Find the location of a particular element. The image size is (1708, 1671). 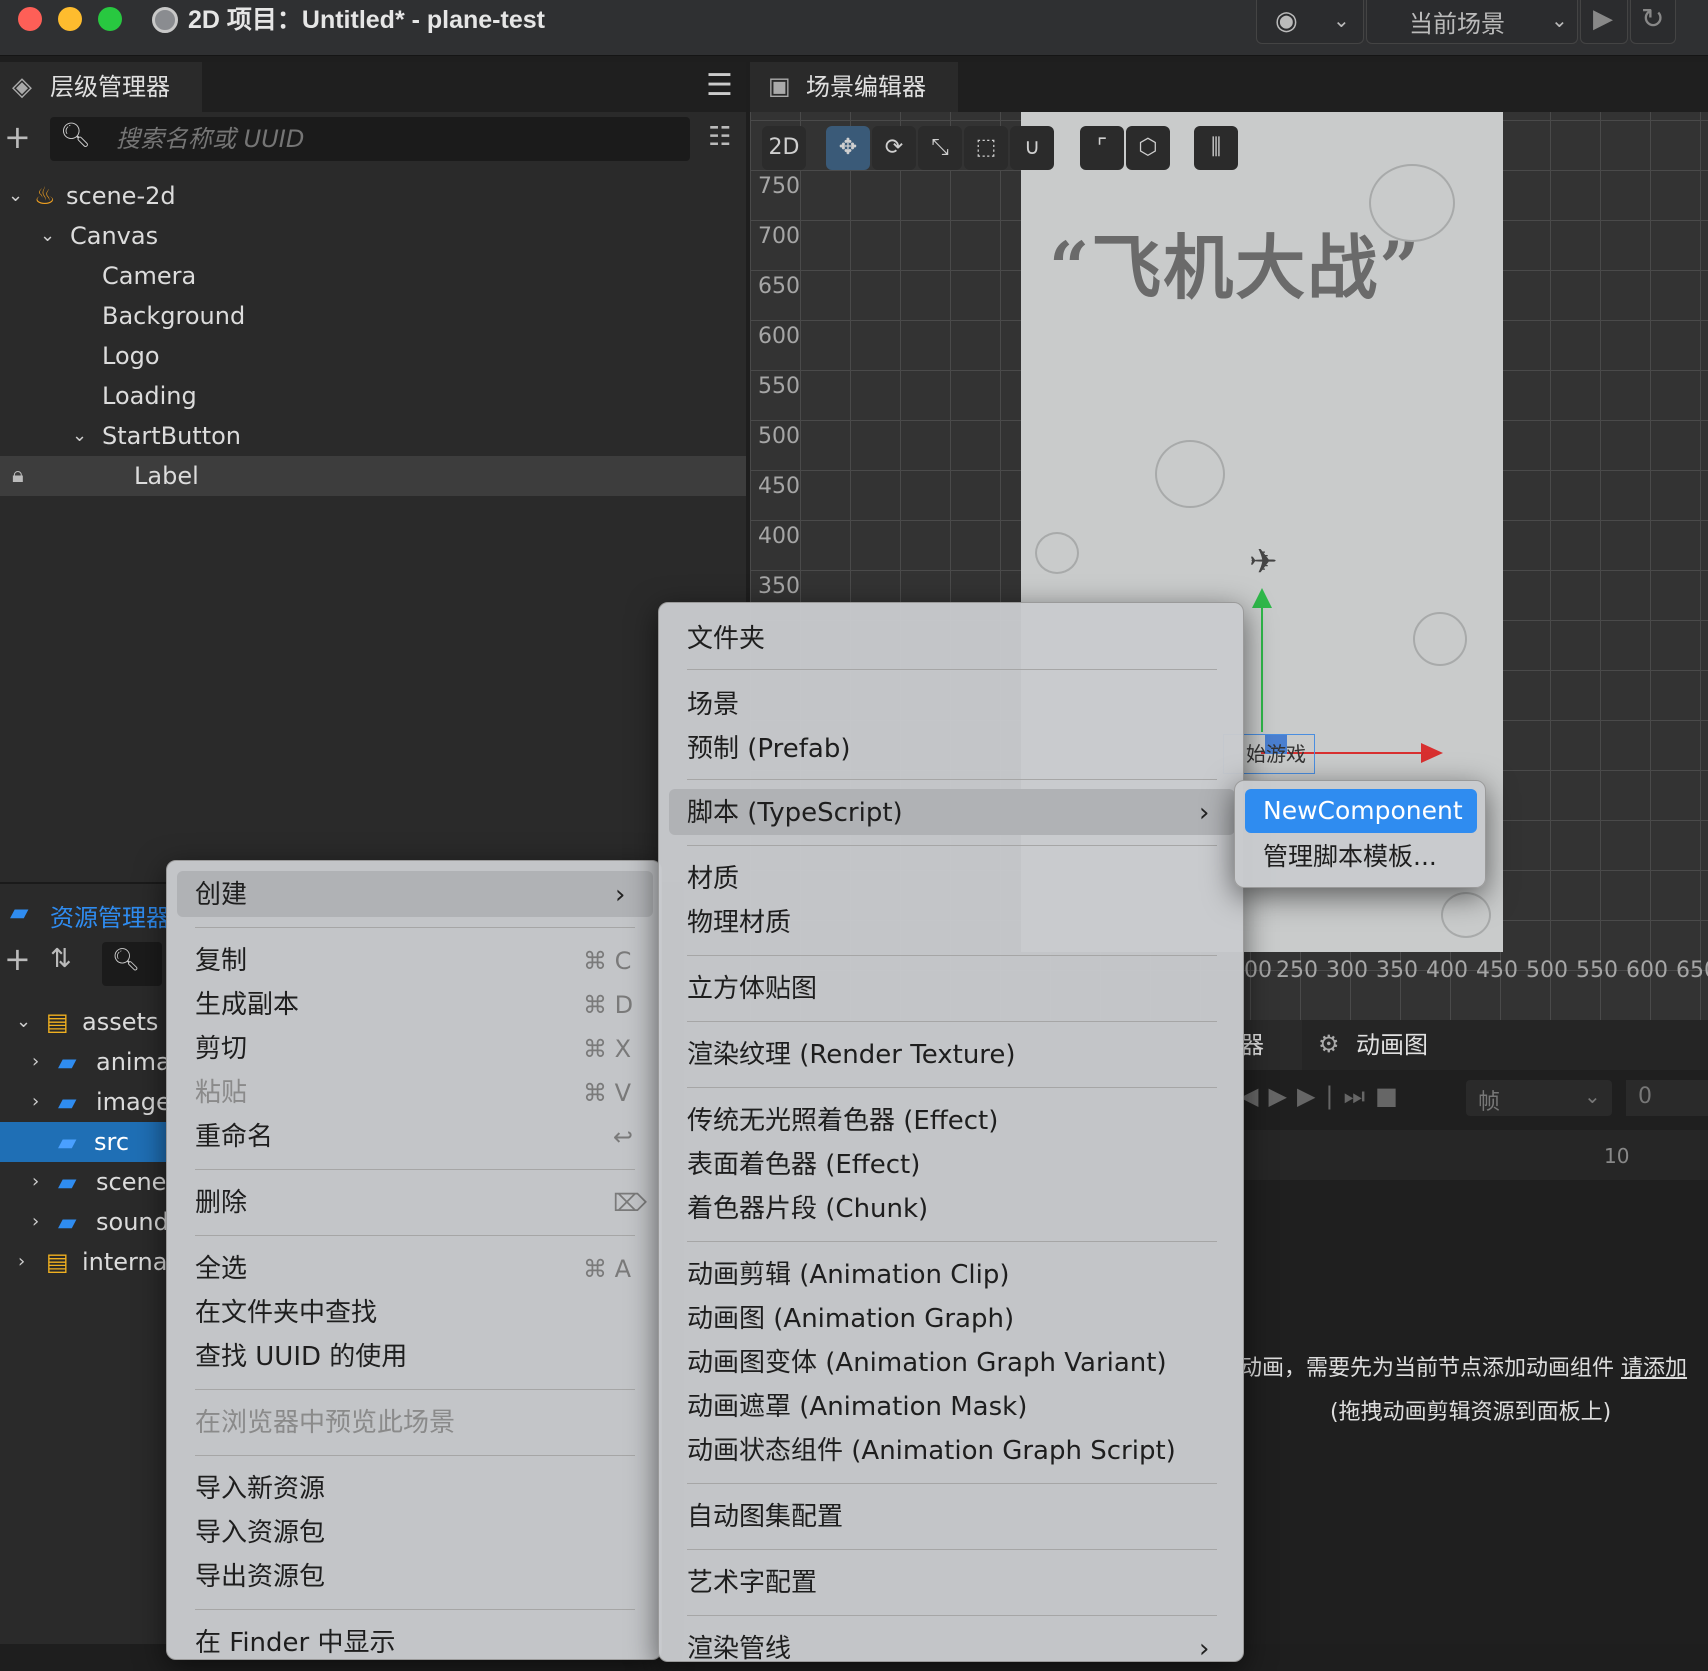

local-global-button: ⬡ is located at coordinates (1148, 148).